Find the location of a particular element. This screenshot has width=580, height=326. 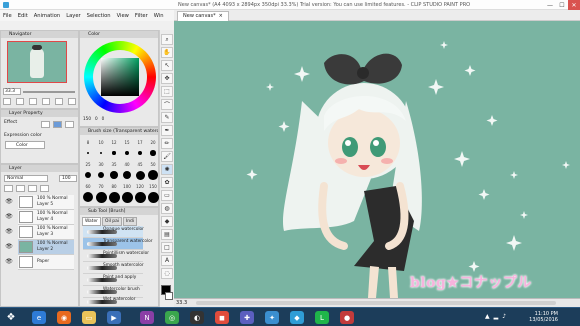

navigator-zoom-slider is located at coordinates (49, 92).